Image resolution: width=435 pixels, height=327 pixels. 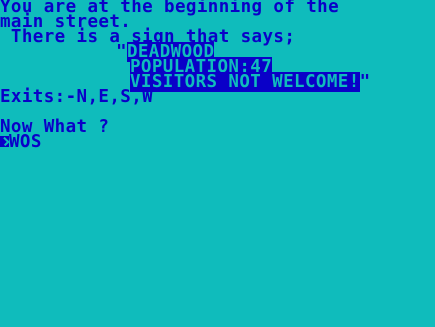 I want to click on command-line: WOS, so click(x=21, y=142).